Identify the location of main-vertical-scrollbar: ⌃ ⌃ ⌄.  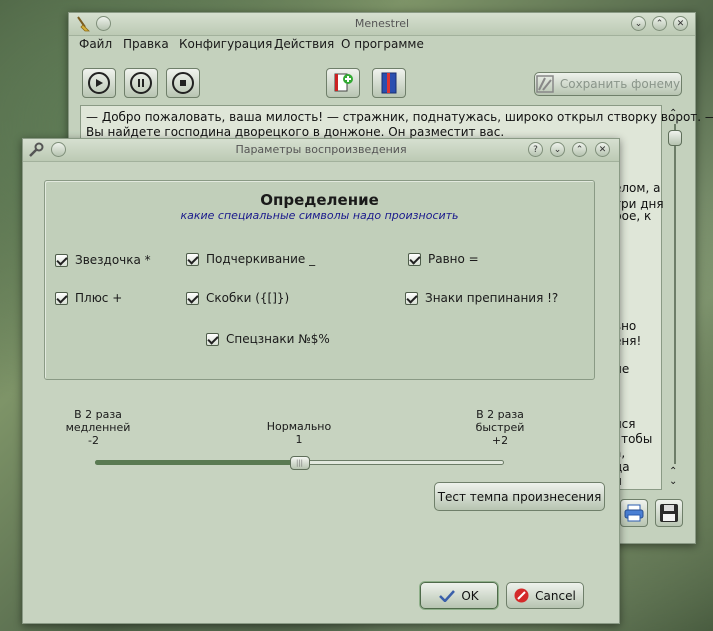
(675, 300).